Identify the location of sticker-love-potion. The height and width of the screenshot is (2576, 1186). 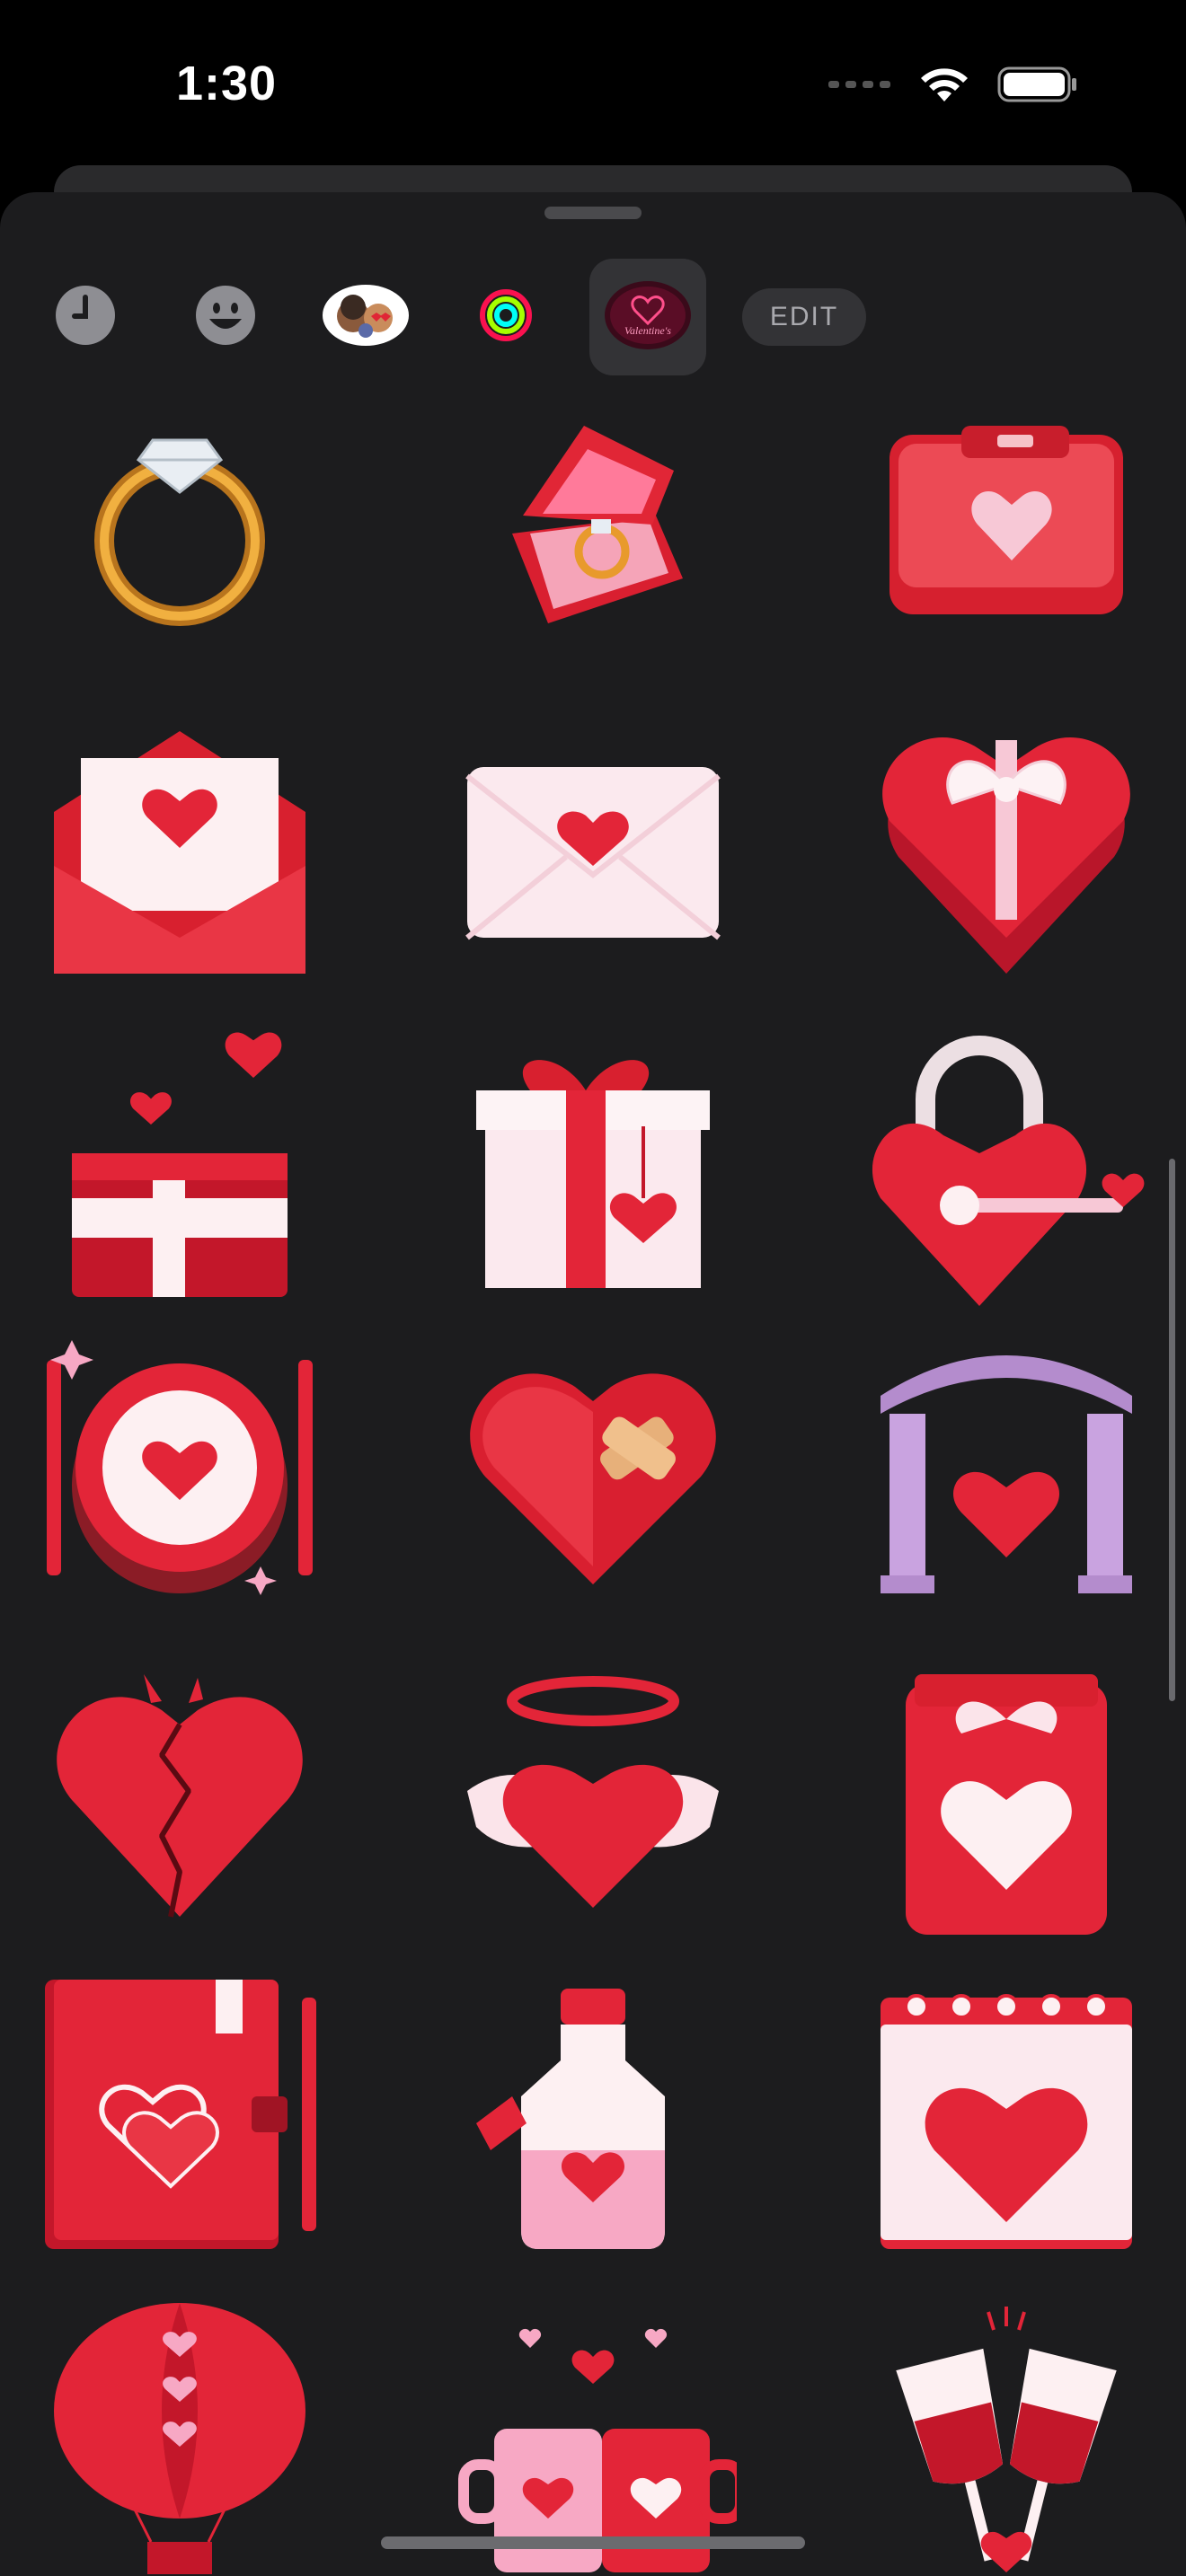
(593, 2114).